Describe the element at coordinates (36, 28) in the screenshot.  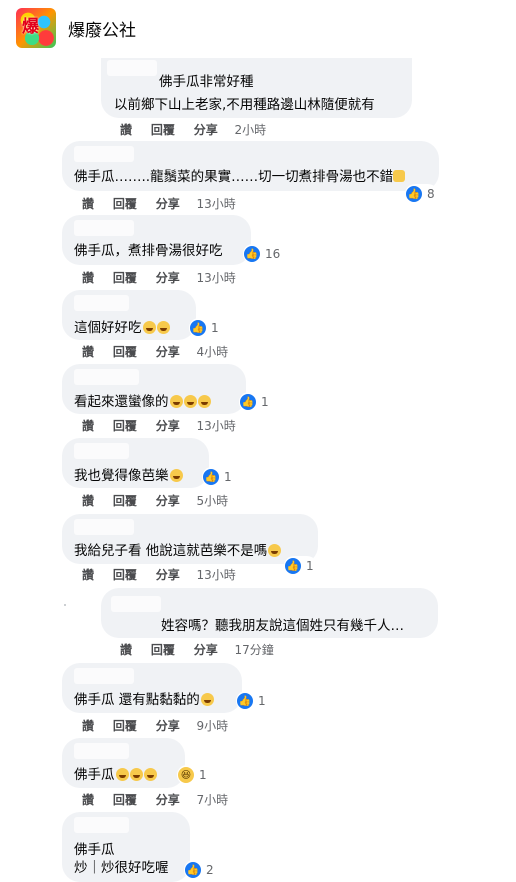
I see `page-logo: 爆` at that location.